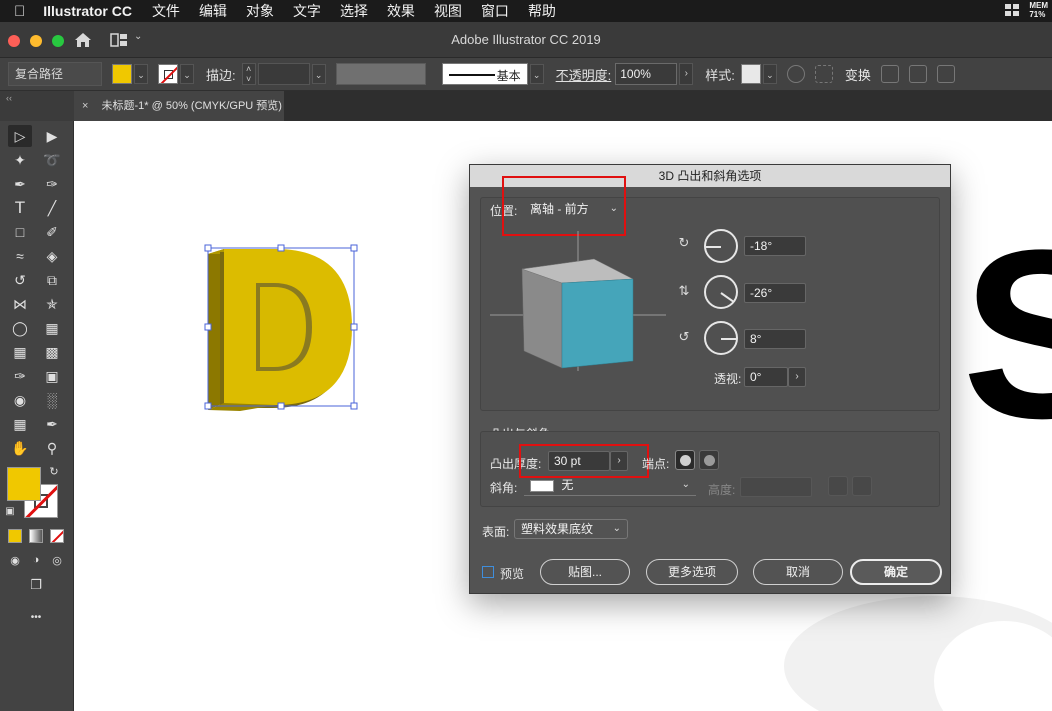 The width and height of the screenshot is (1052, 711). I want to click on curvature-tool-icon: ✑, so click(52, 184).